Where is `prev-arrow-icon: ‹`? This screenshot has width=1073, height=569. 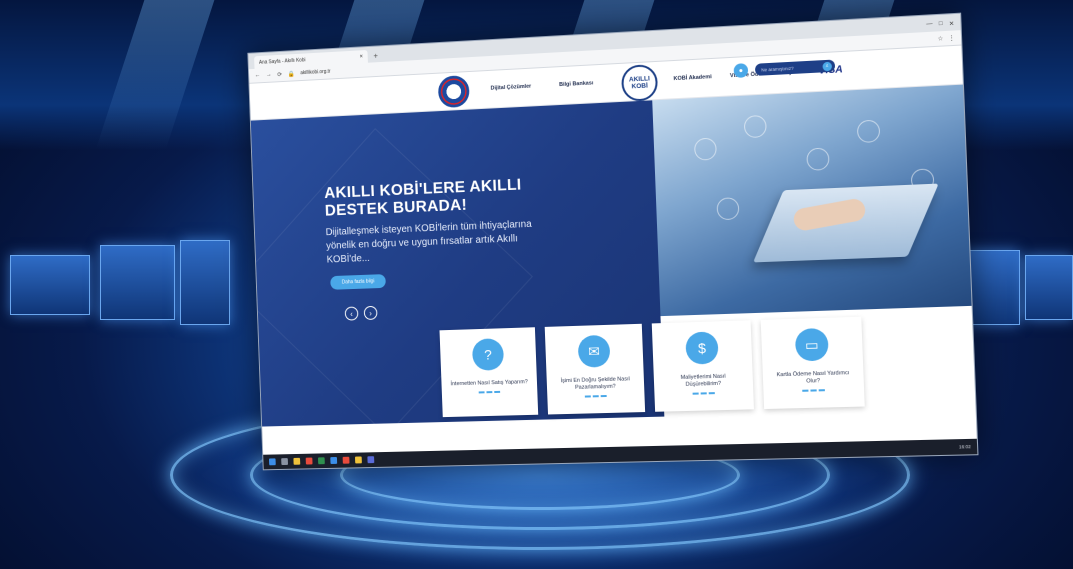
prev-arrow-icon: ‹ is located at coordinates (352, 313).